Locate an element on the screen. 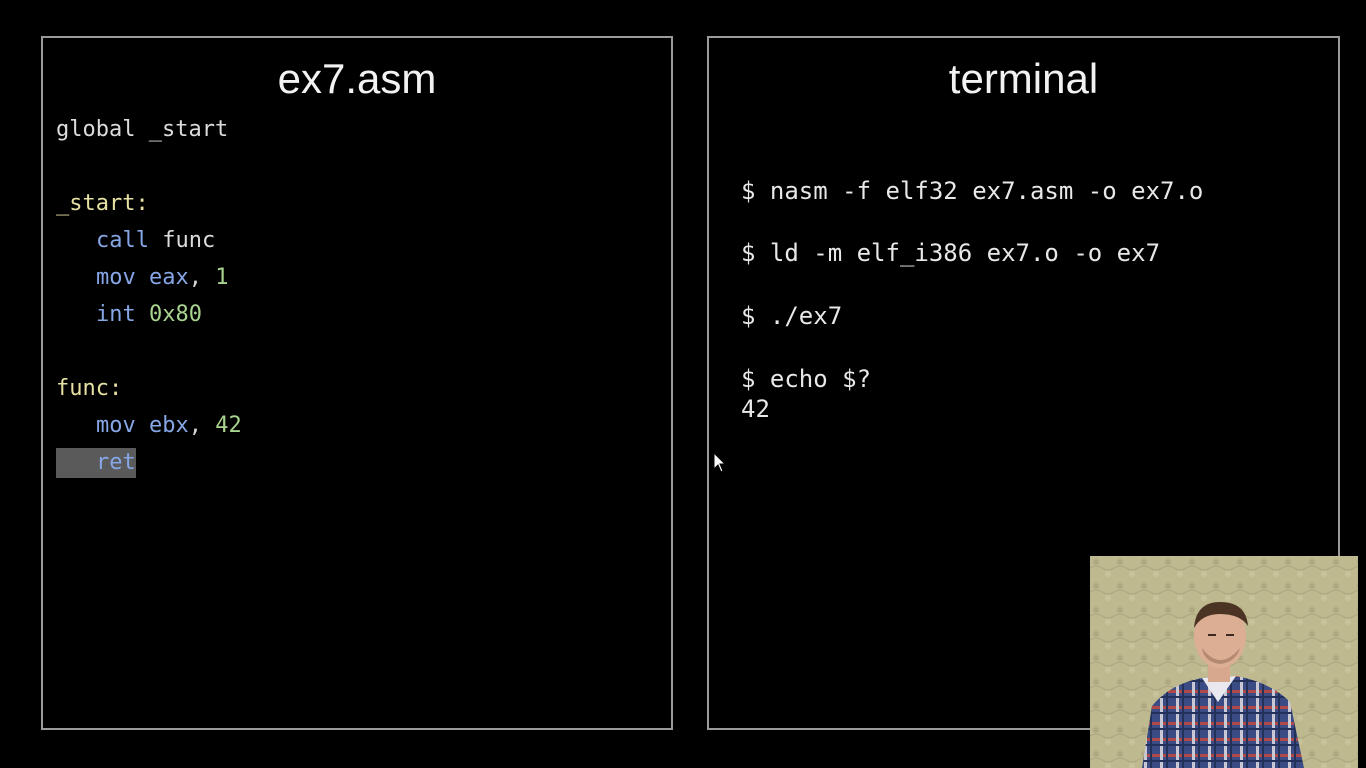 The image size is (1366, 768). code-register: ebx is located at coordinates (169, 425).